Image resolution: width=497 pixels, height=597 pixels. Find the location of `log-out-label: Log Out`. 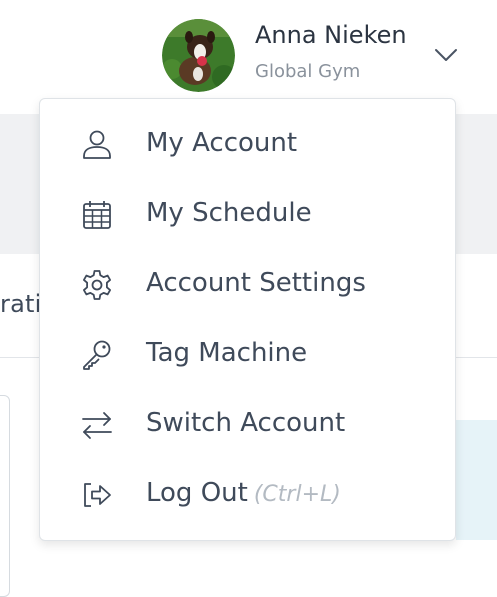

log-out-label: Log Out is located at coordinates (197, 493).